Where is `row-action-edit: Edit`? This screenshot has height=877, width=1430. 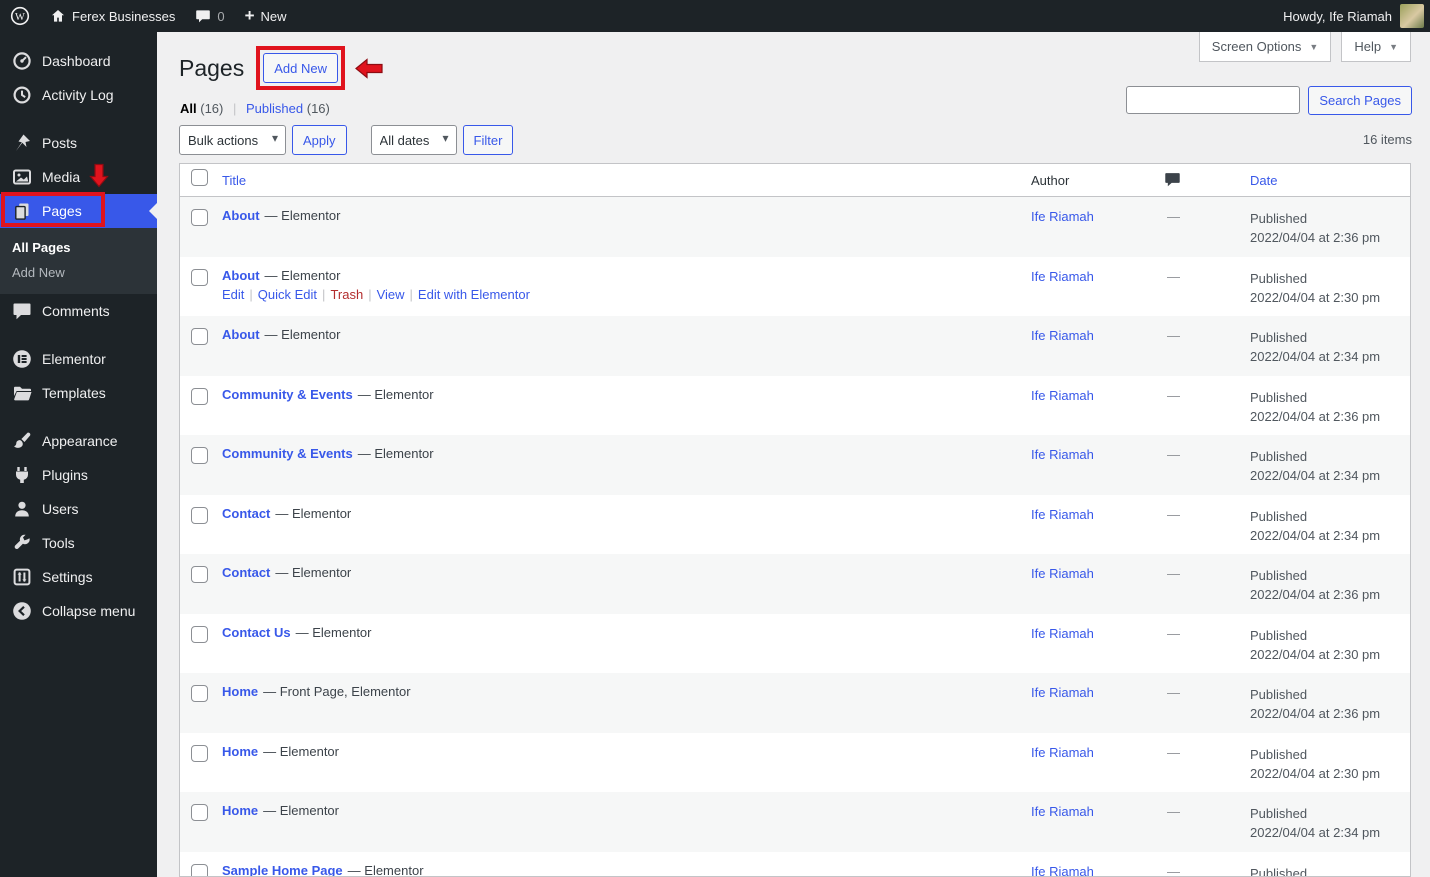 row-action-edit: Edit is located at coordinates (233, 294).